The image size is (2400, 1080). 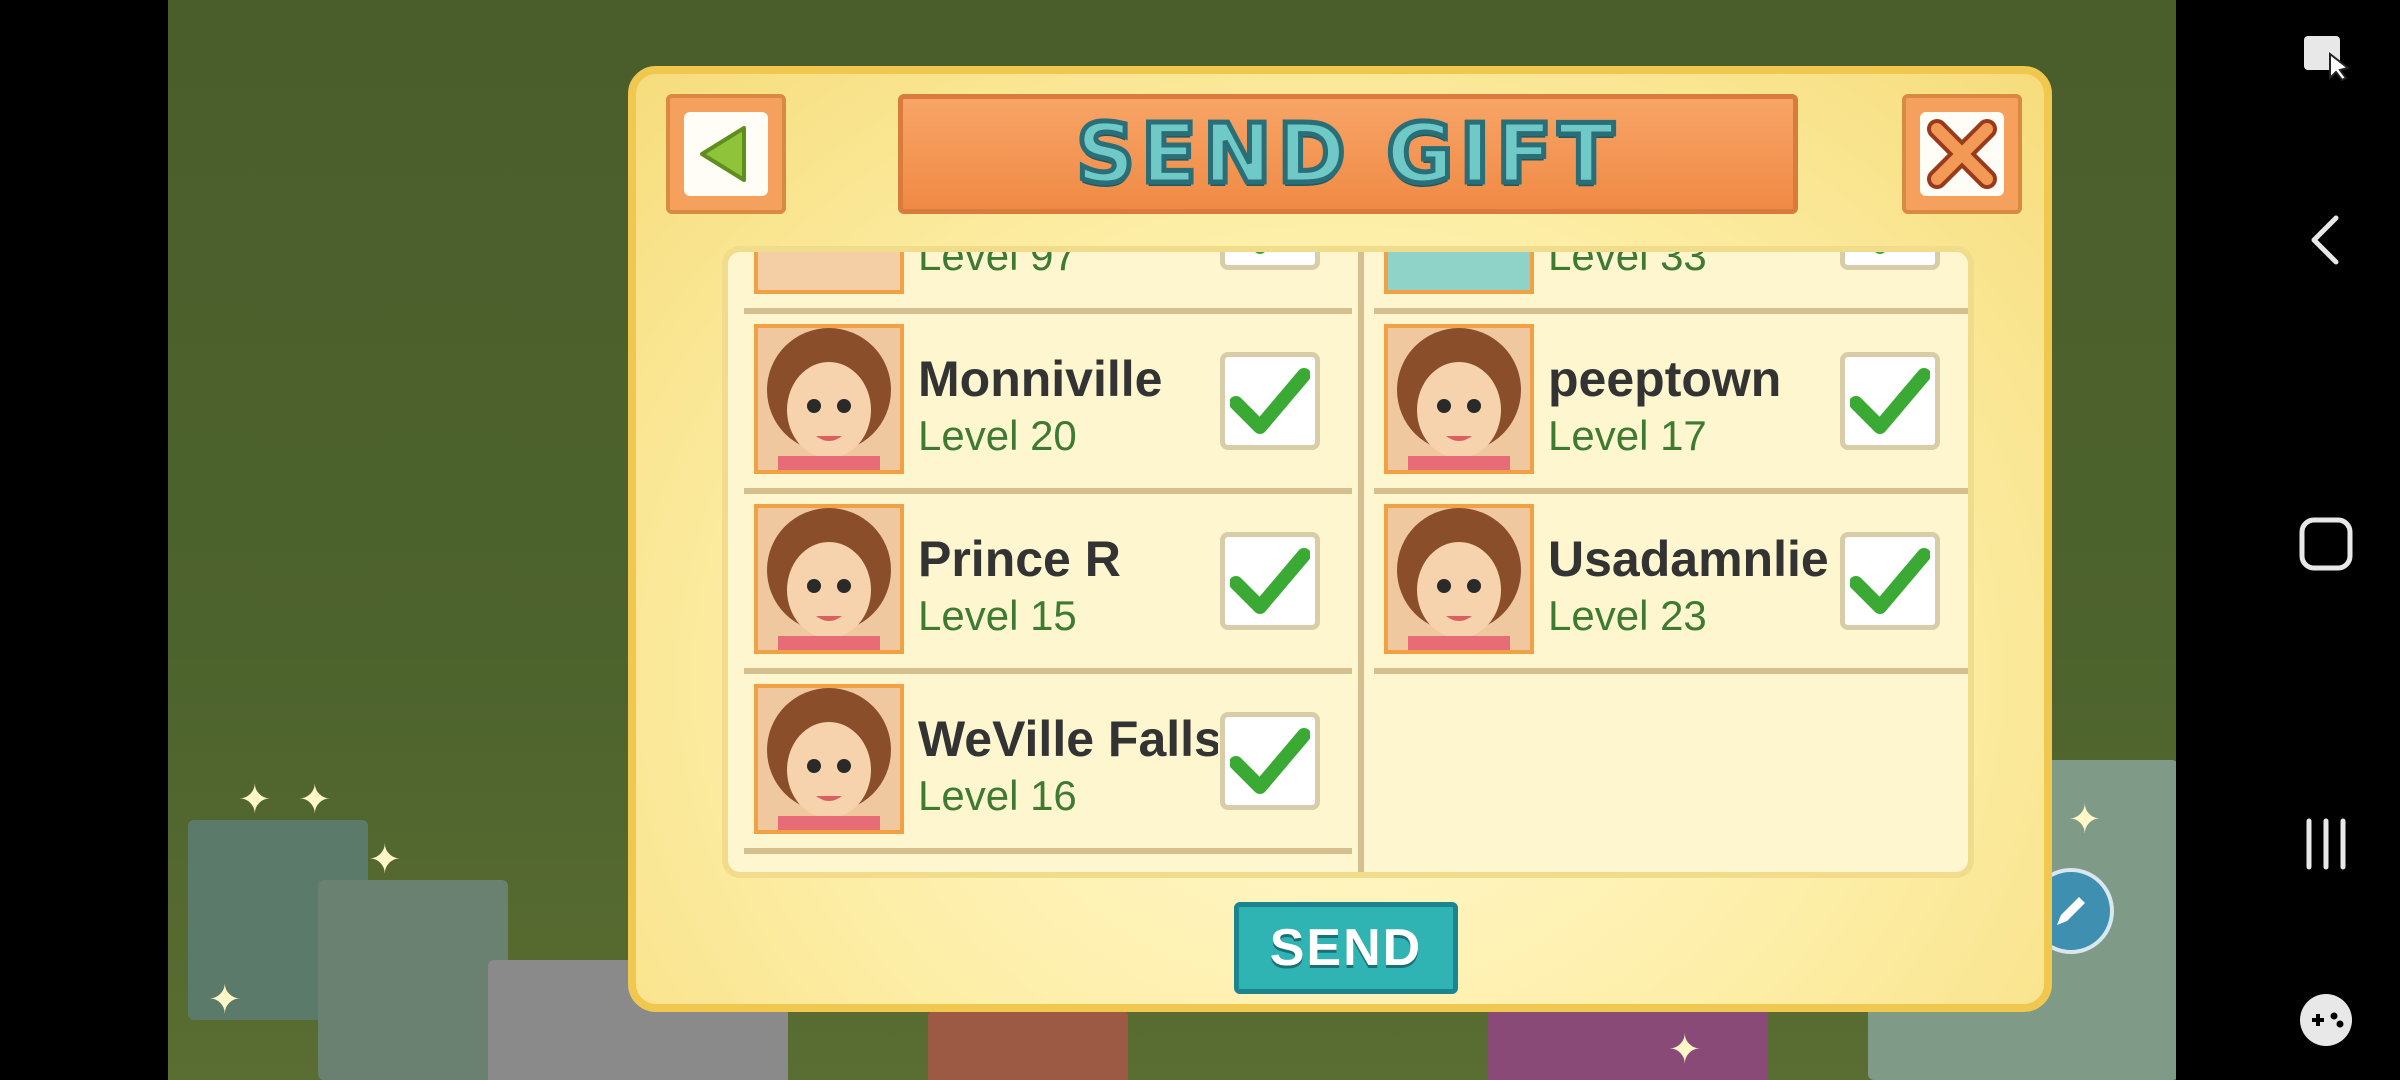 What do you see at coordinates (2326, 1020) in the screenshot?
I see `game-controller-icon` at bounding box center [2326, 1020].